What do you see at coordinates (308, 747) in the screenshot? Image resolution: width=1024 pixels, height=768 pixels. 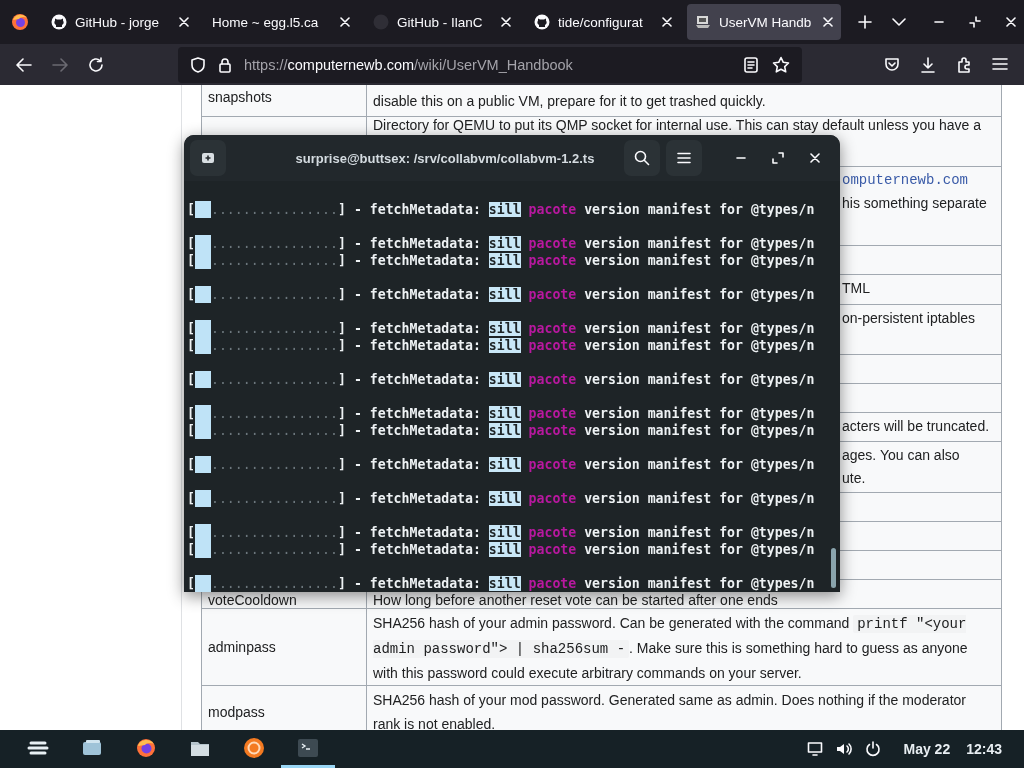 I see `terminal-icon` at bounding box center [308, 747].